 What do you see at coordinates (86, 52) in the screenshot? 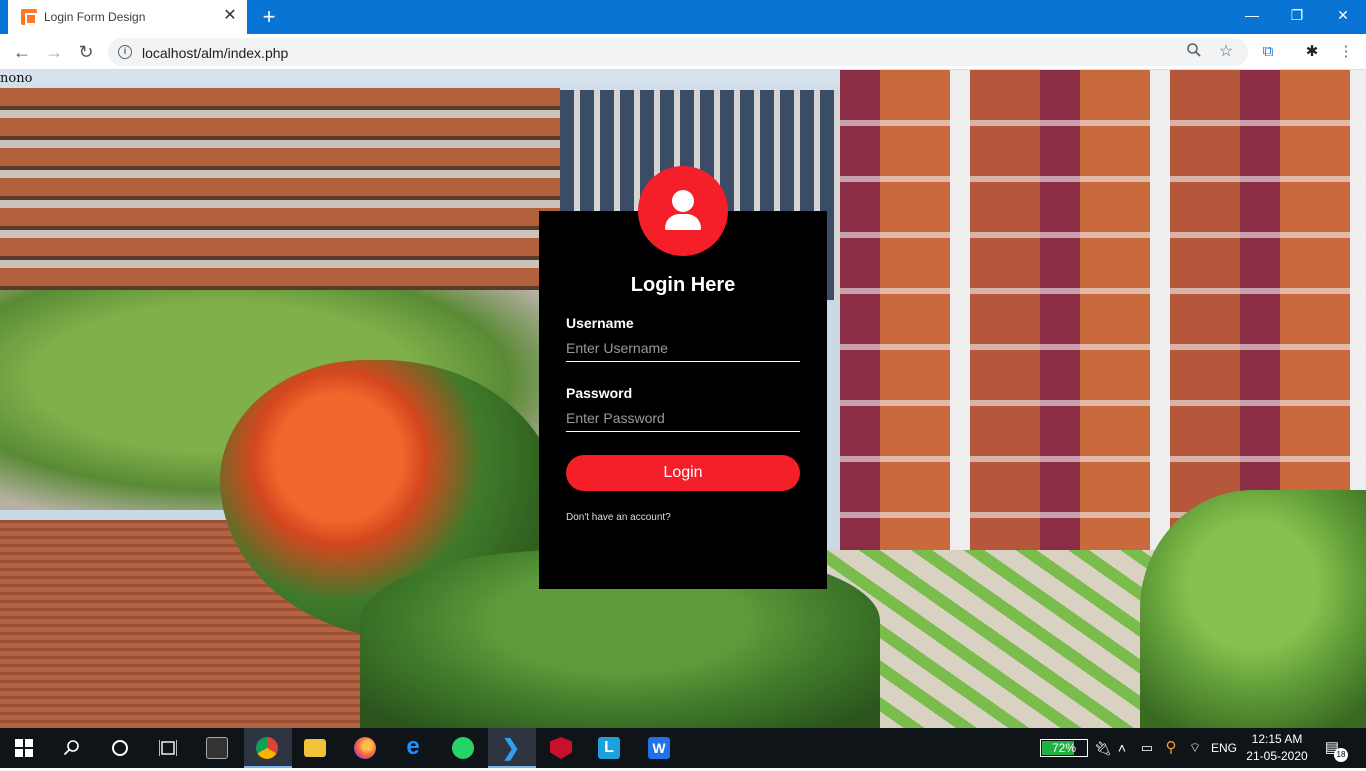
I see `reload-button: ↻` at bounding box center [86, 52].